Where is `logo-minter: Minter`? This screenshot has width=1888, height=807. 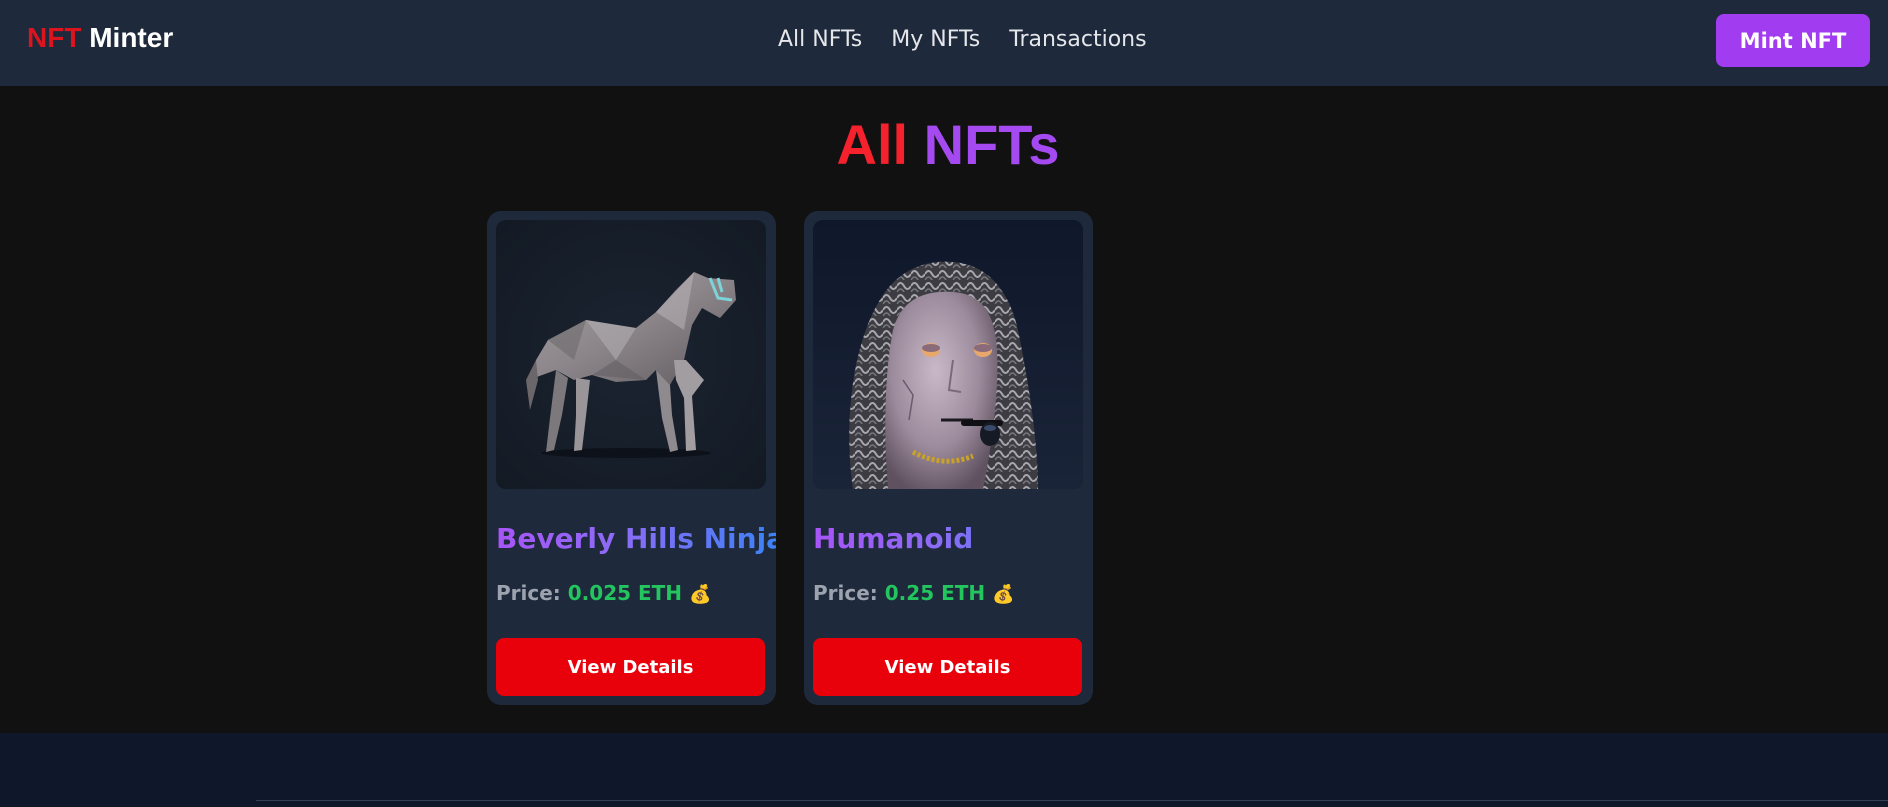
logo-minter: Minter is located at coordinates (131, 37).